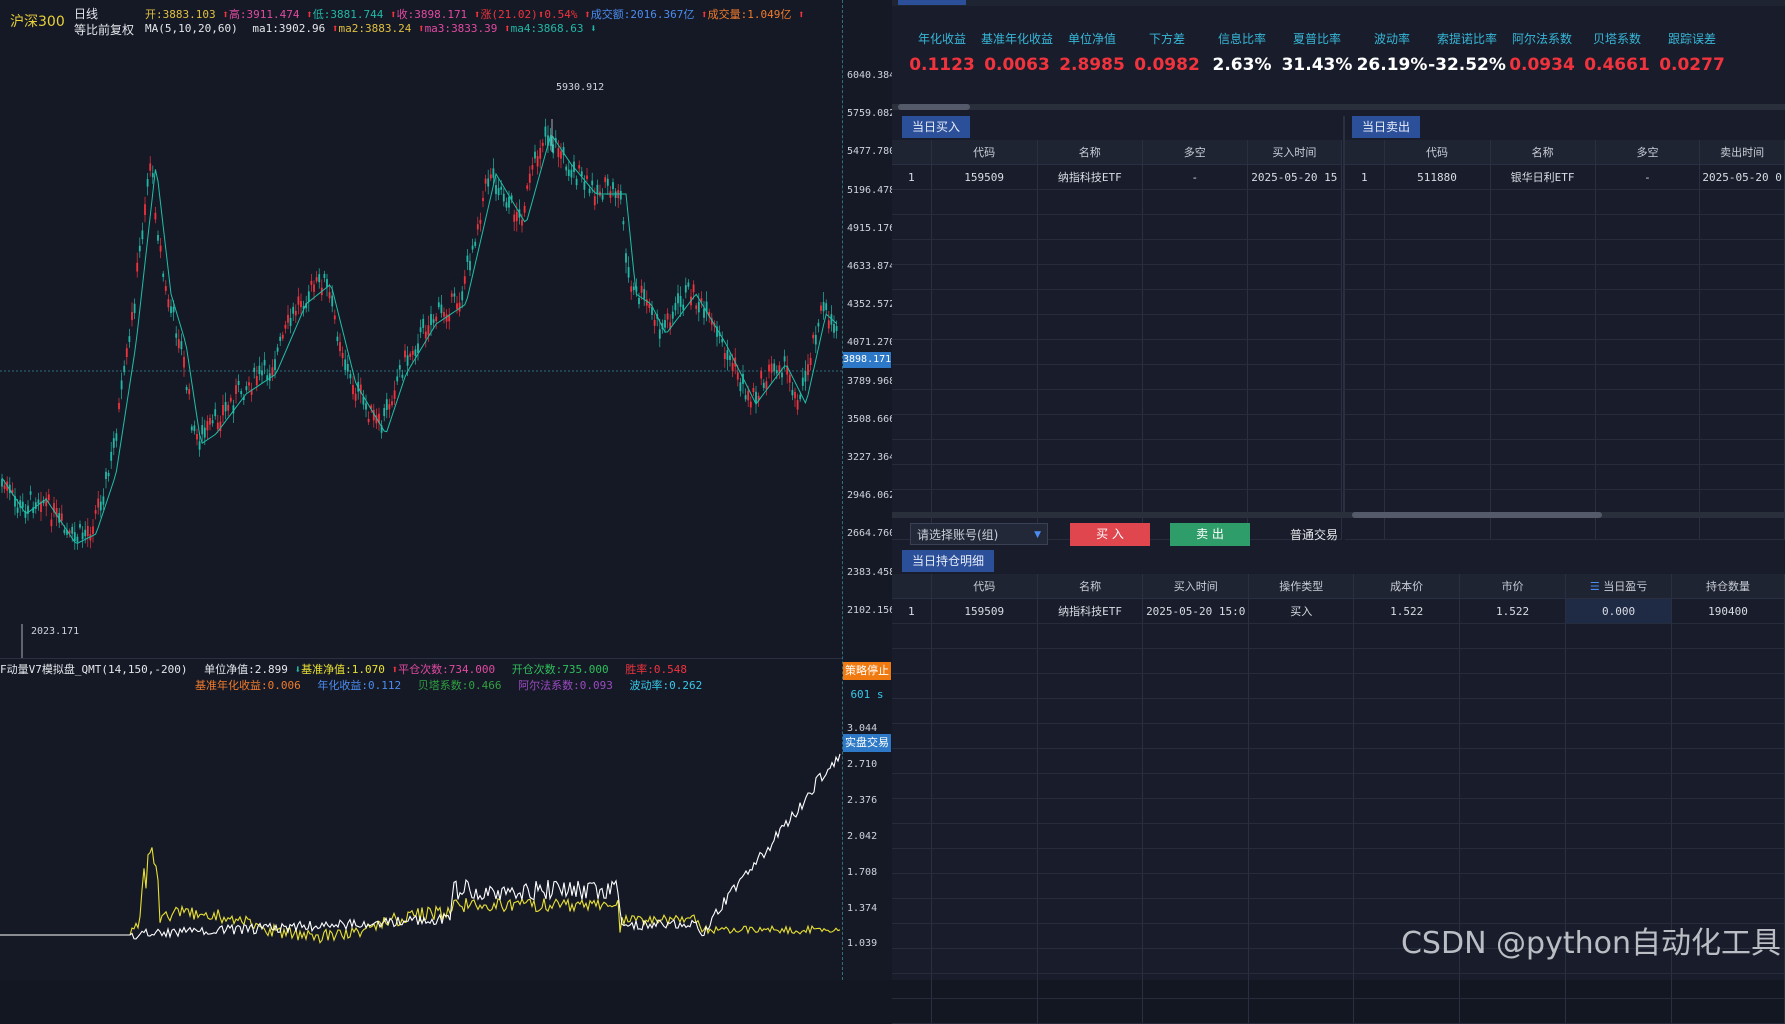  What do you see at coordinates (1742, 177) in the screenshot?
I see `table-cell: 2025-05-20 0` at bounding box center [1742, 177].